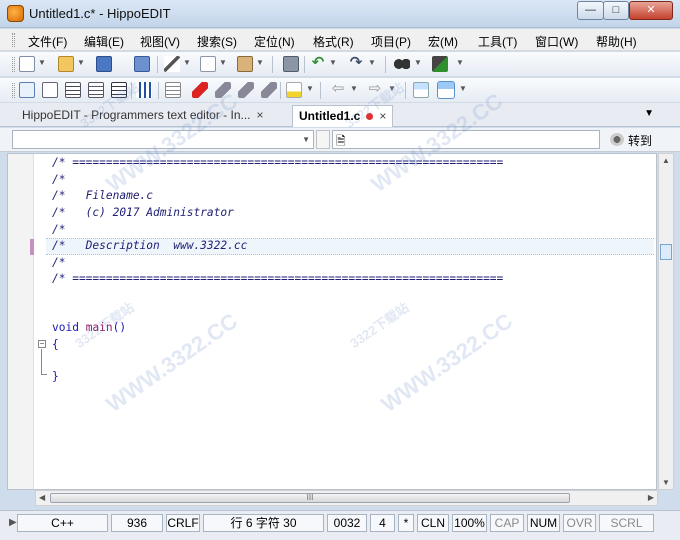 This screenshot has width=680, height=540. I want to click on checklist-icon, so click(27, 90).